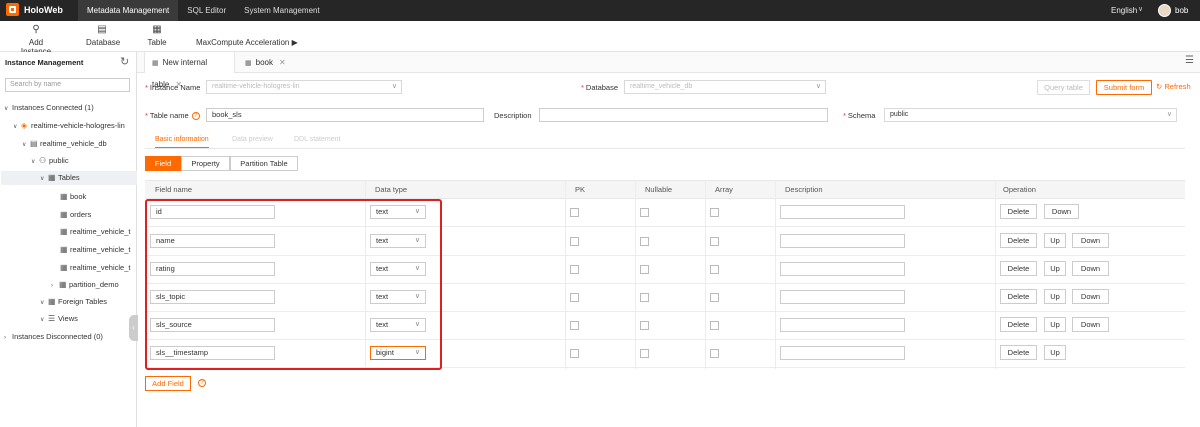 The width and height of the screenshot is (1200, 427). Describe the element at coordinates (168, 383) in the screenshot. I see `add-field-button: Add Field` at that location.